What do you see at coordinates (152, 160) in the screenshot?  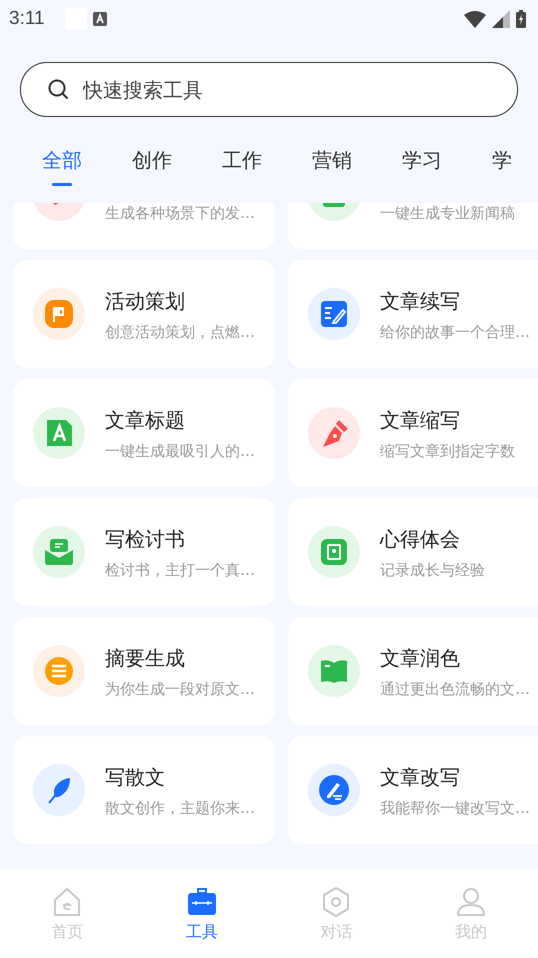 I see `category-tab: 创作` at bounding box center [152, 160].